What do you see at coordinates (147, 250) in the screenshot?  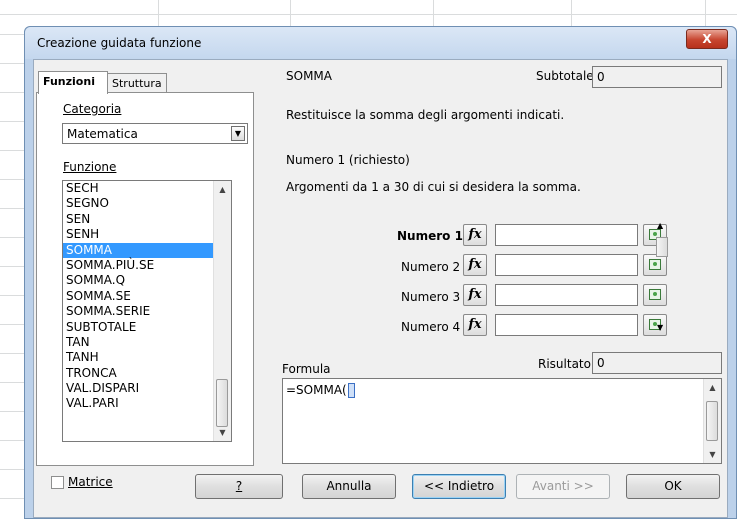 I see `list-item-selected: SOMMA` at bounding box center [147, 250].